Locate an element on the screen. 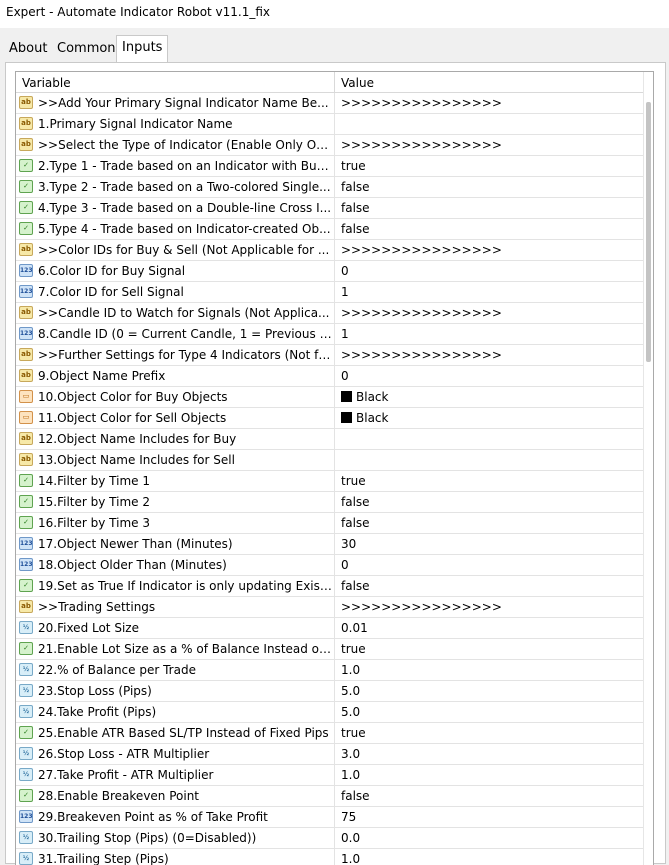  value-text: 3.0 is located at coordinates (351, 754).